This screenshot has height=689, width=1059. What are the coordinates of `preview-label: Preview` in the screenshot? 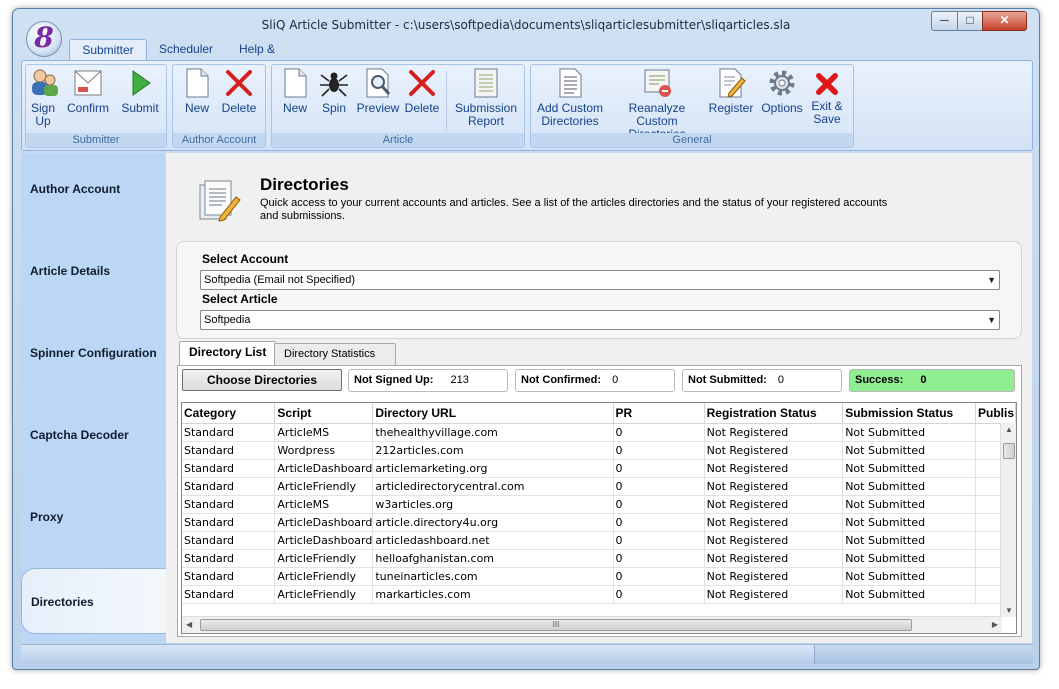 It's located at (378, 108).